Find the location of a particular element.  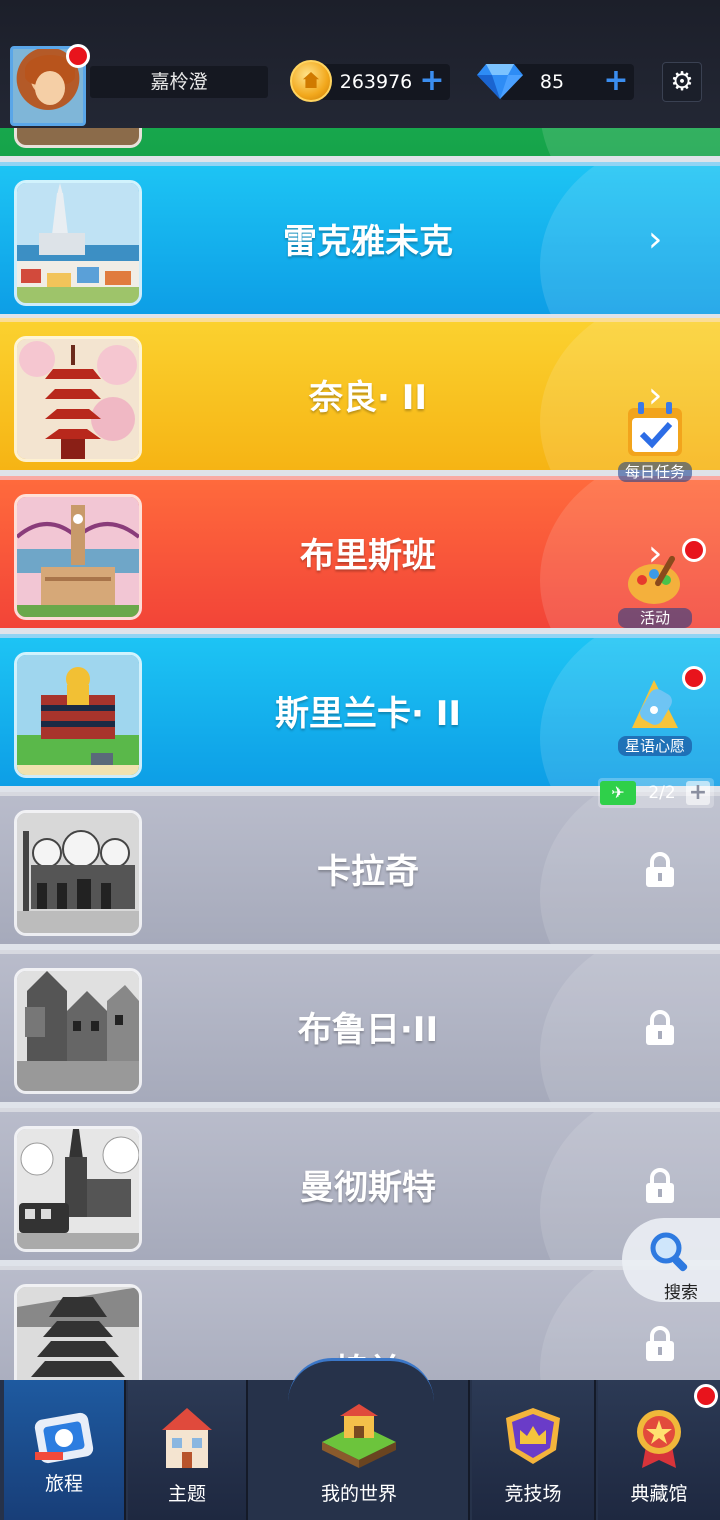

medan-thumbnail is located at coordinates (78, 1332).